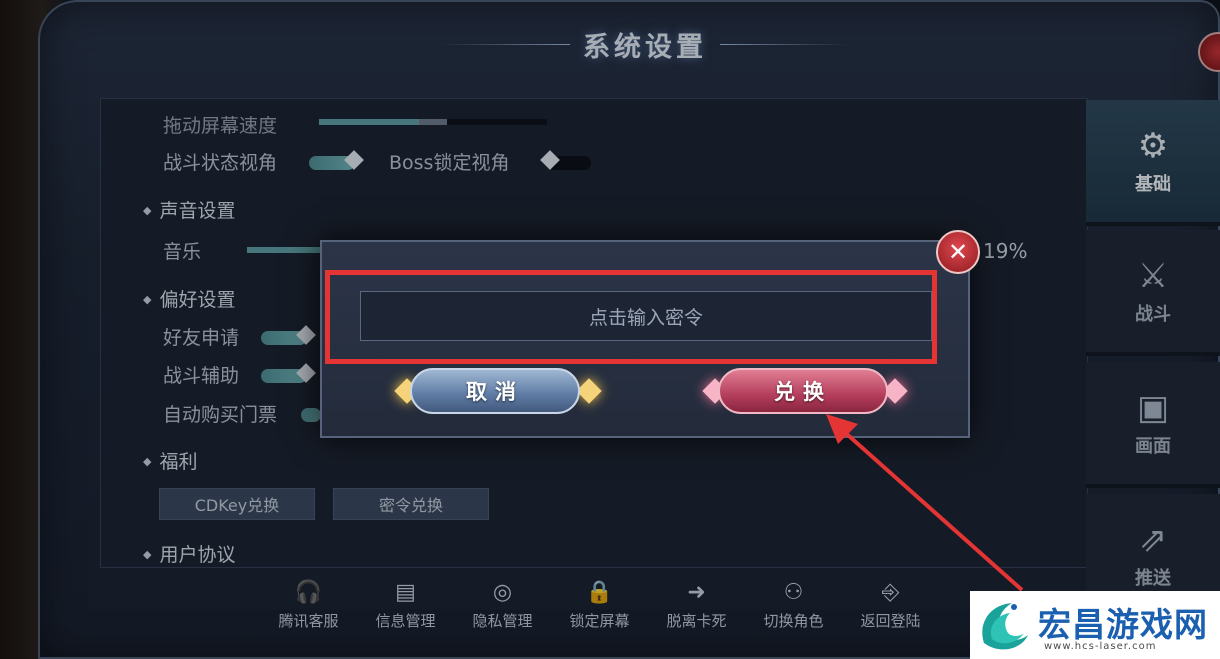 This screenshot has width=1220, height=659. What do you see at coordinates (1005, 626) in the screenshot?
I see `dragon-logo-icon` at bounding box center [1005, 626].